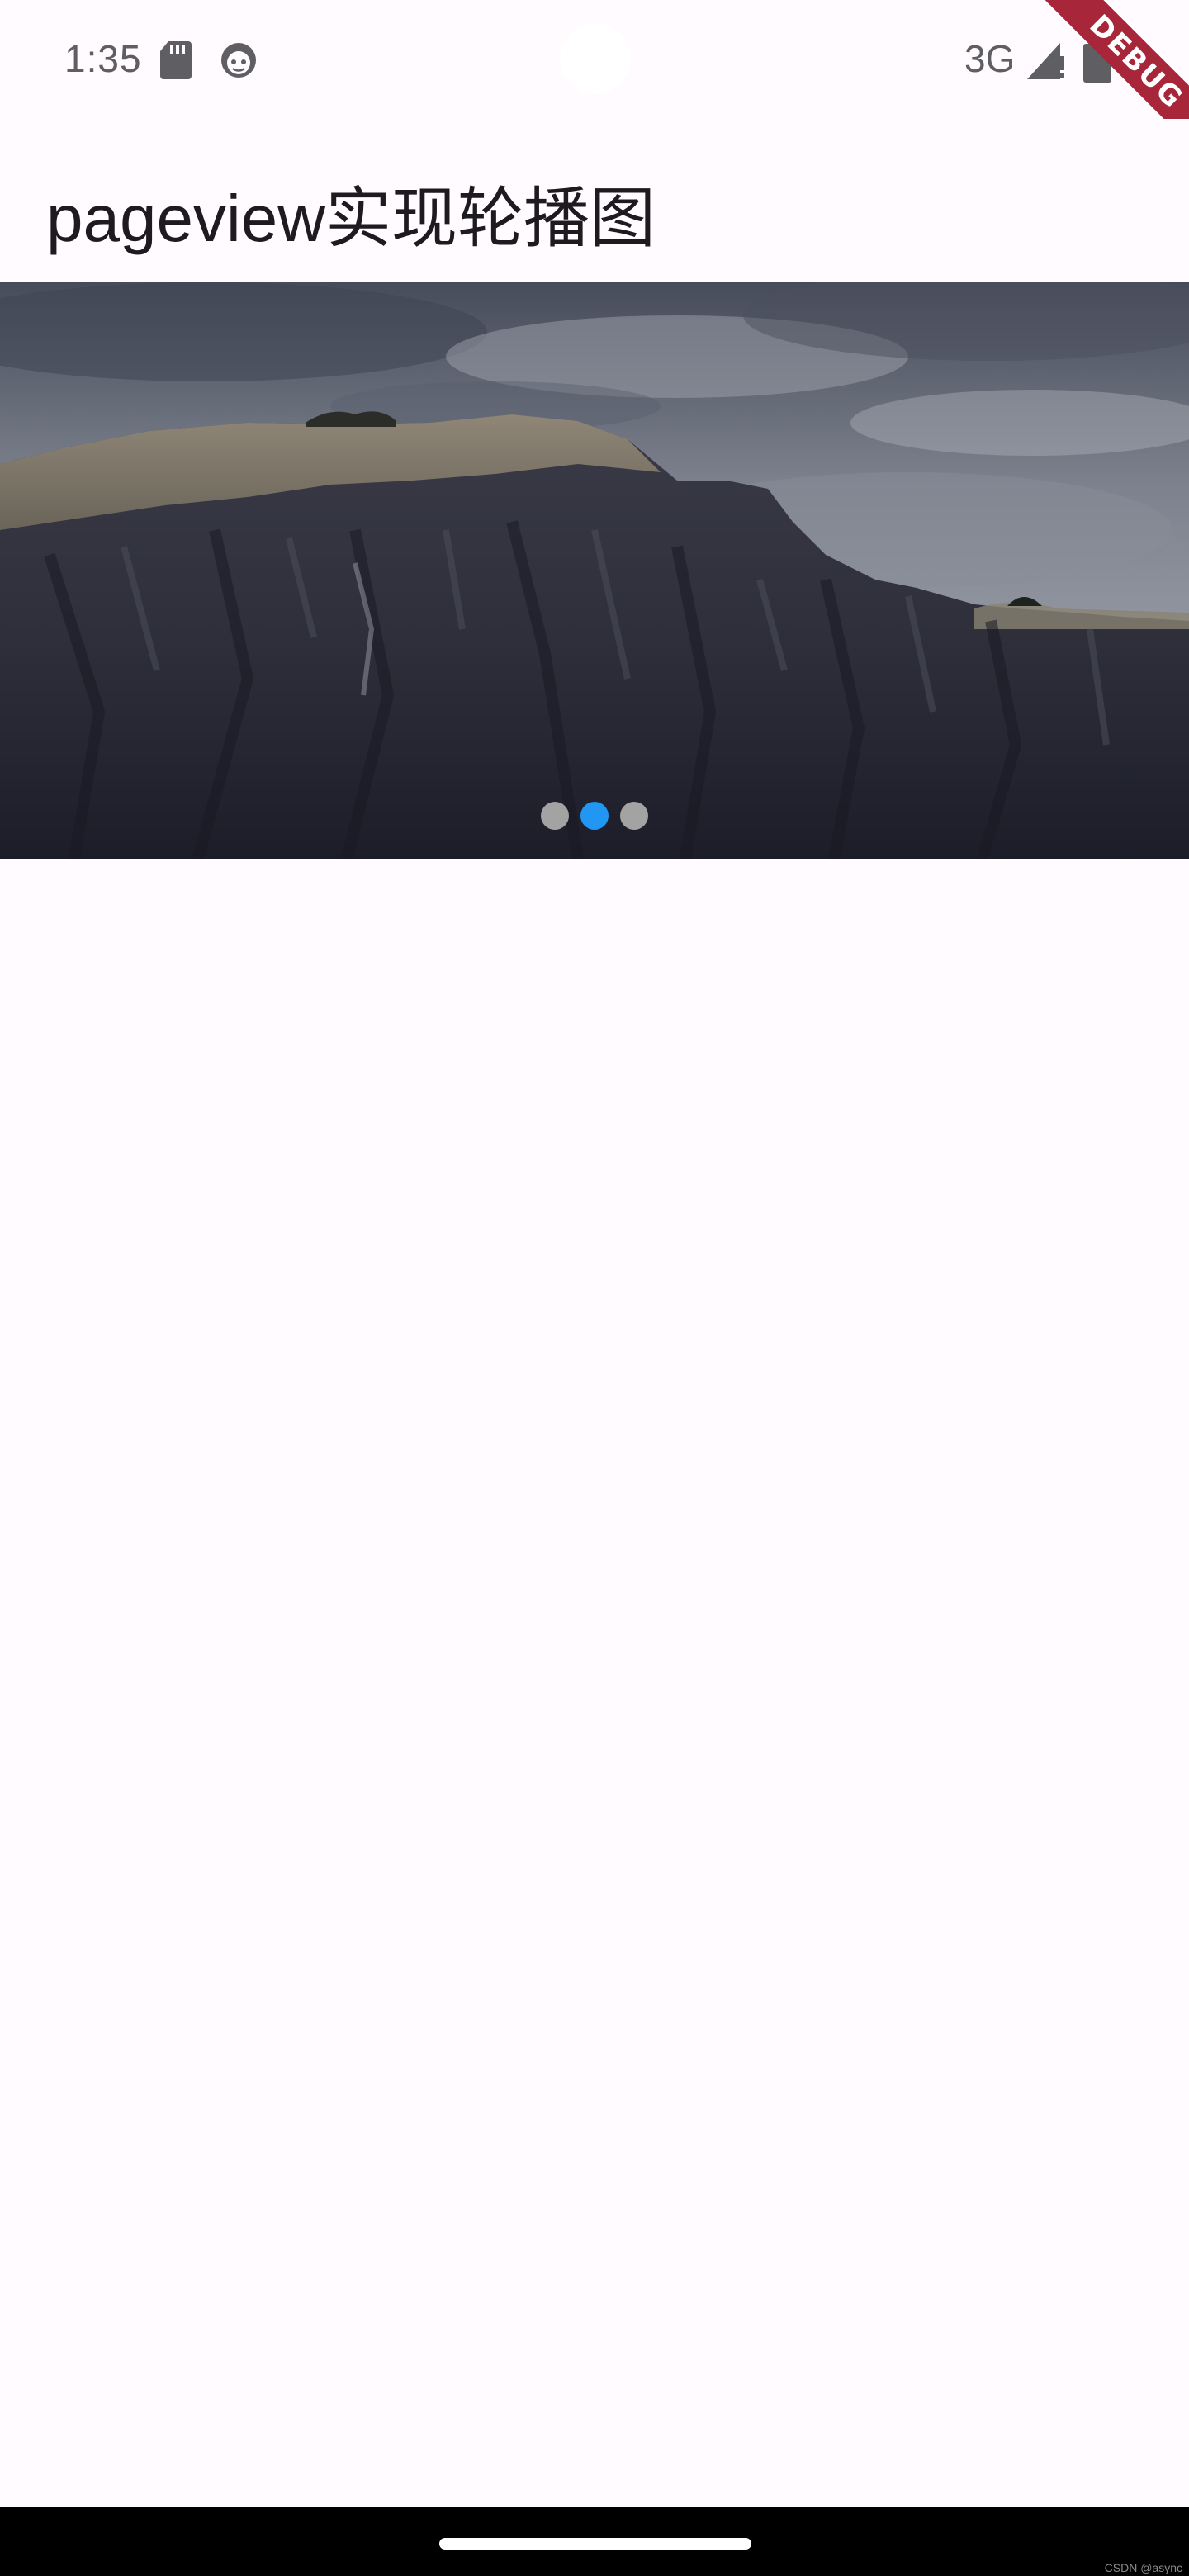 The width and height of the screenshot is (1189, 2576). What do you see at coordinates (351, 218) in the screenshot?
I see `page-title: pageview实现轮播图` at bounding box center [351, 218].